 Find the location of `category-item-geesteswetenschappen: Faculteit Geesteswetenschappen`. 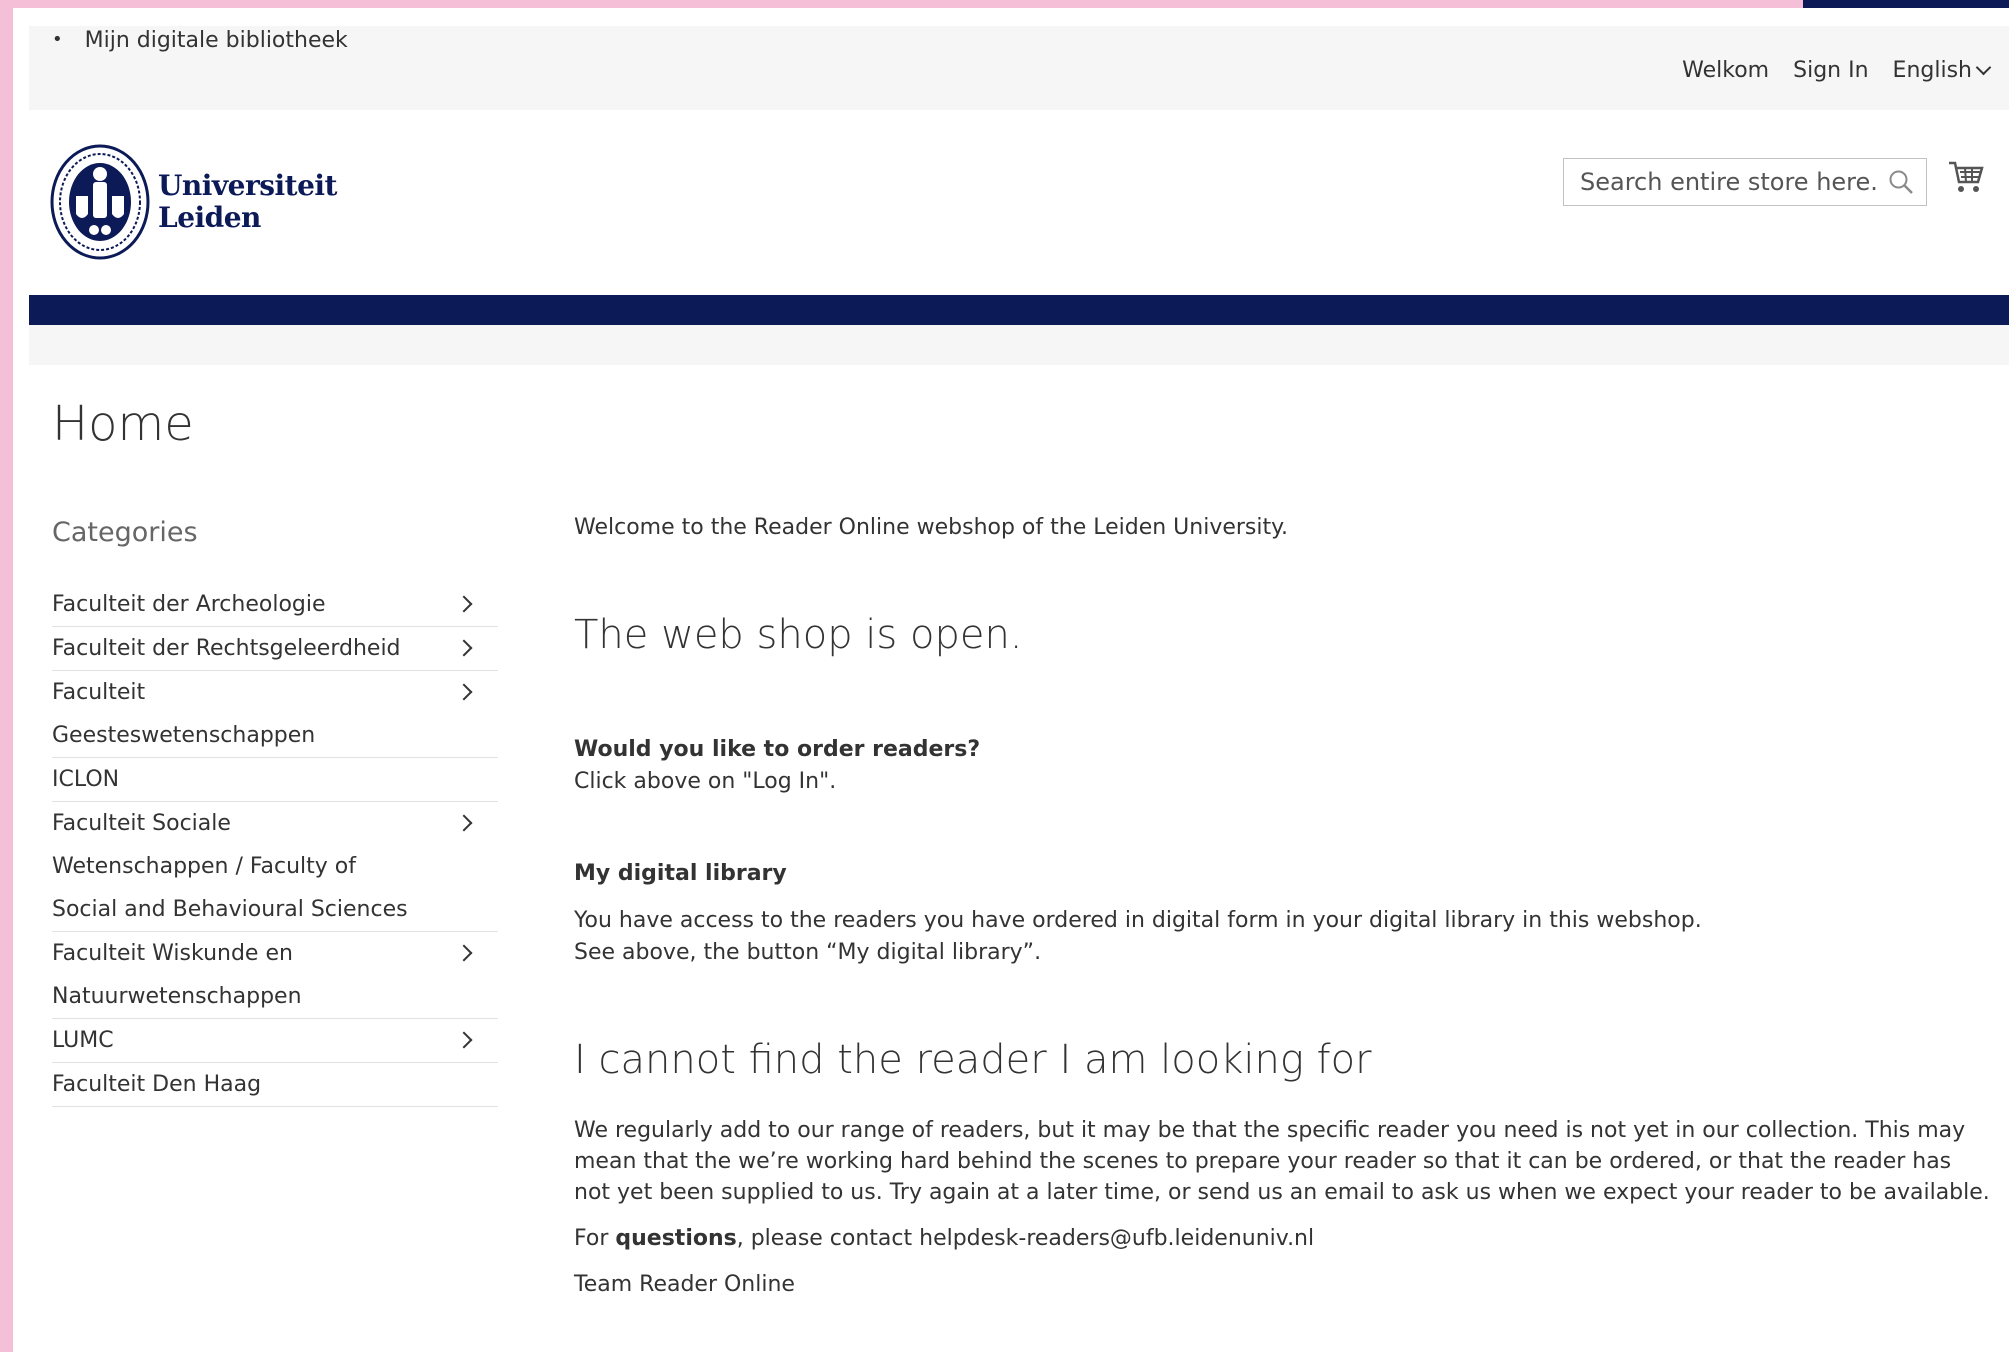

category-item-geesteswetenschappen: Faculteit Geesteswetenschappen is located at coordinates (275, 714).